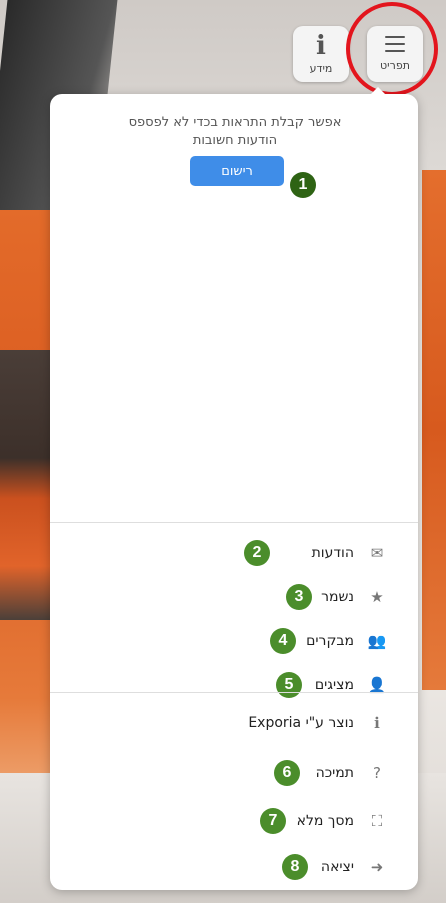  I want to click on star-icon: ★, so click(377, 597).